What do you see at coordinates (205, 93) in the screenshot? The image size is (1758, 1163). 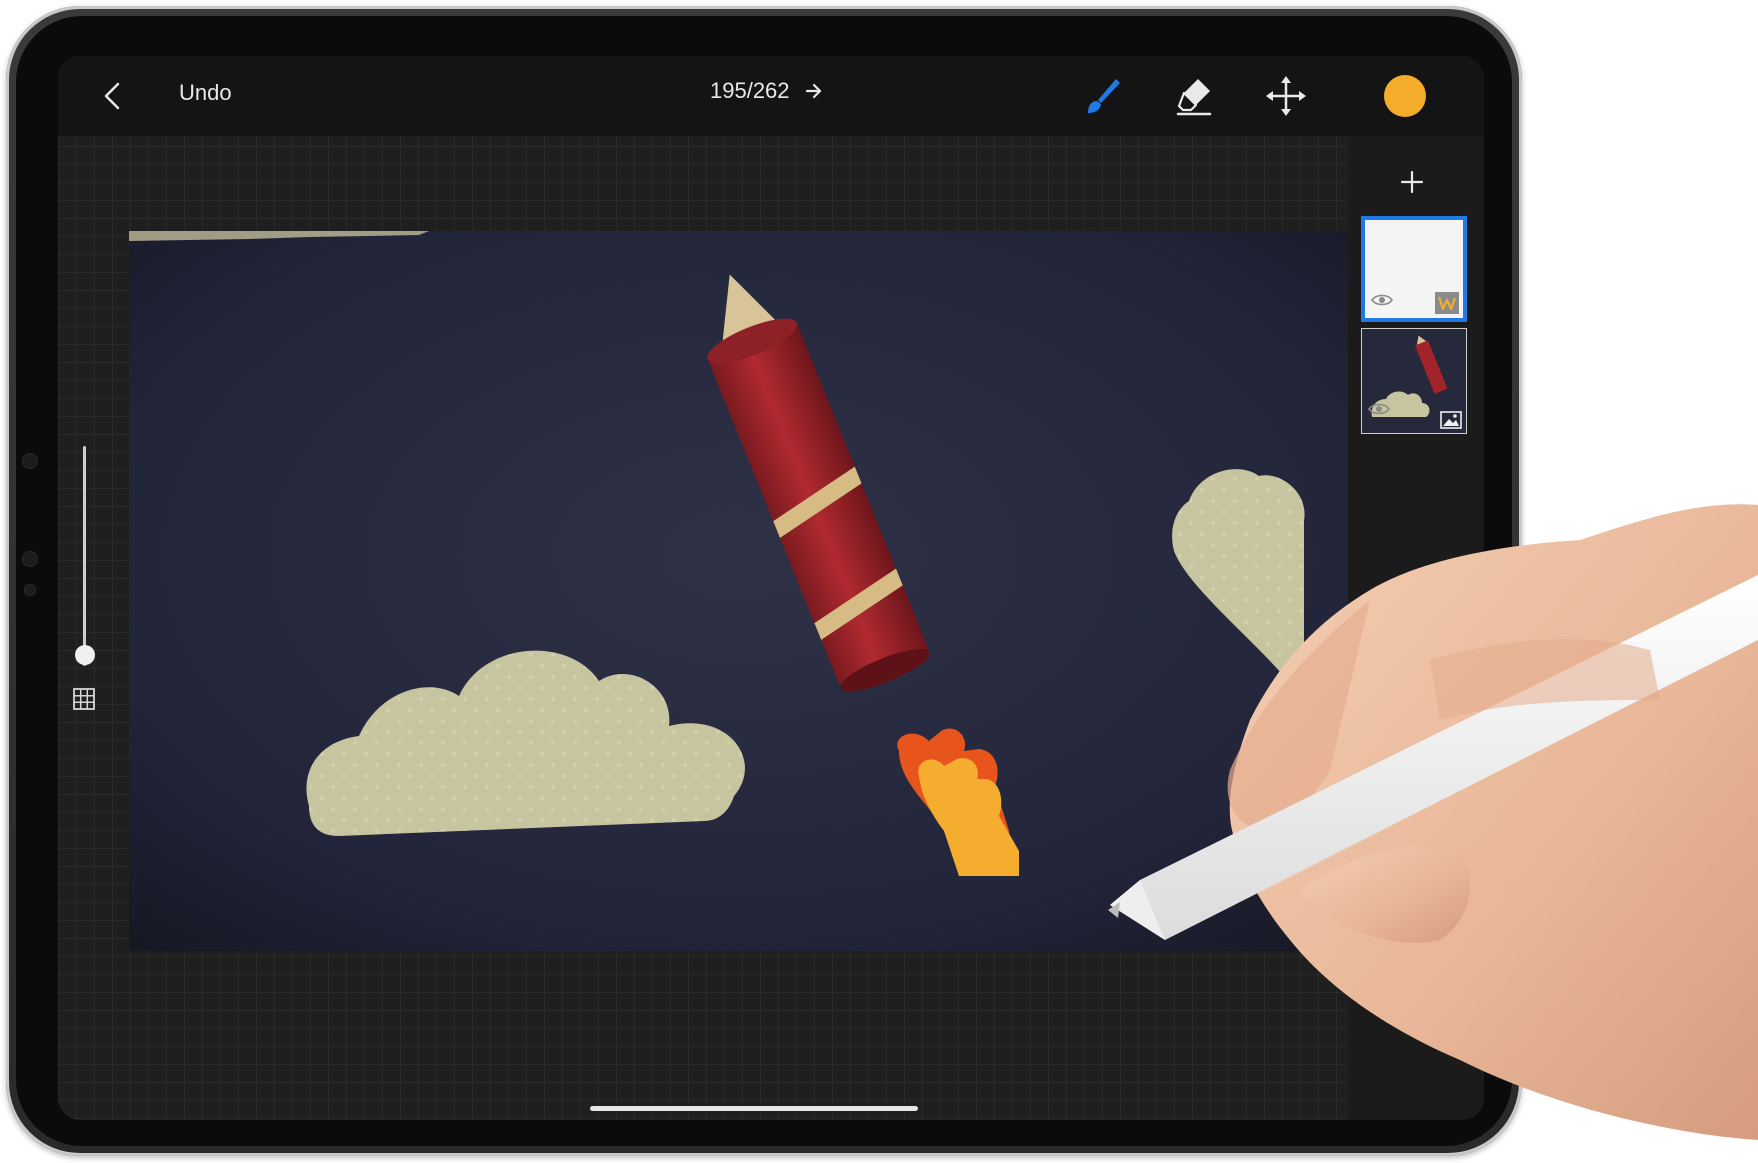 I see `undo-button: Undo` at bounding box center [205, 93].